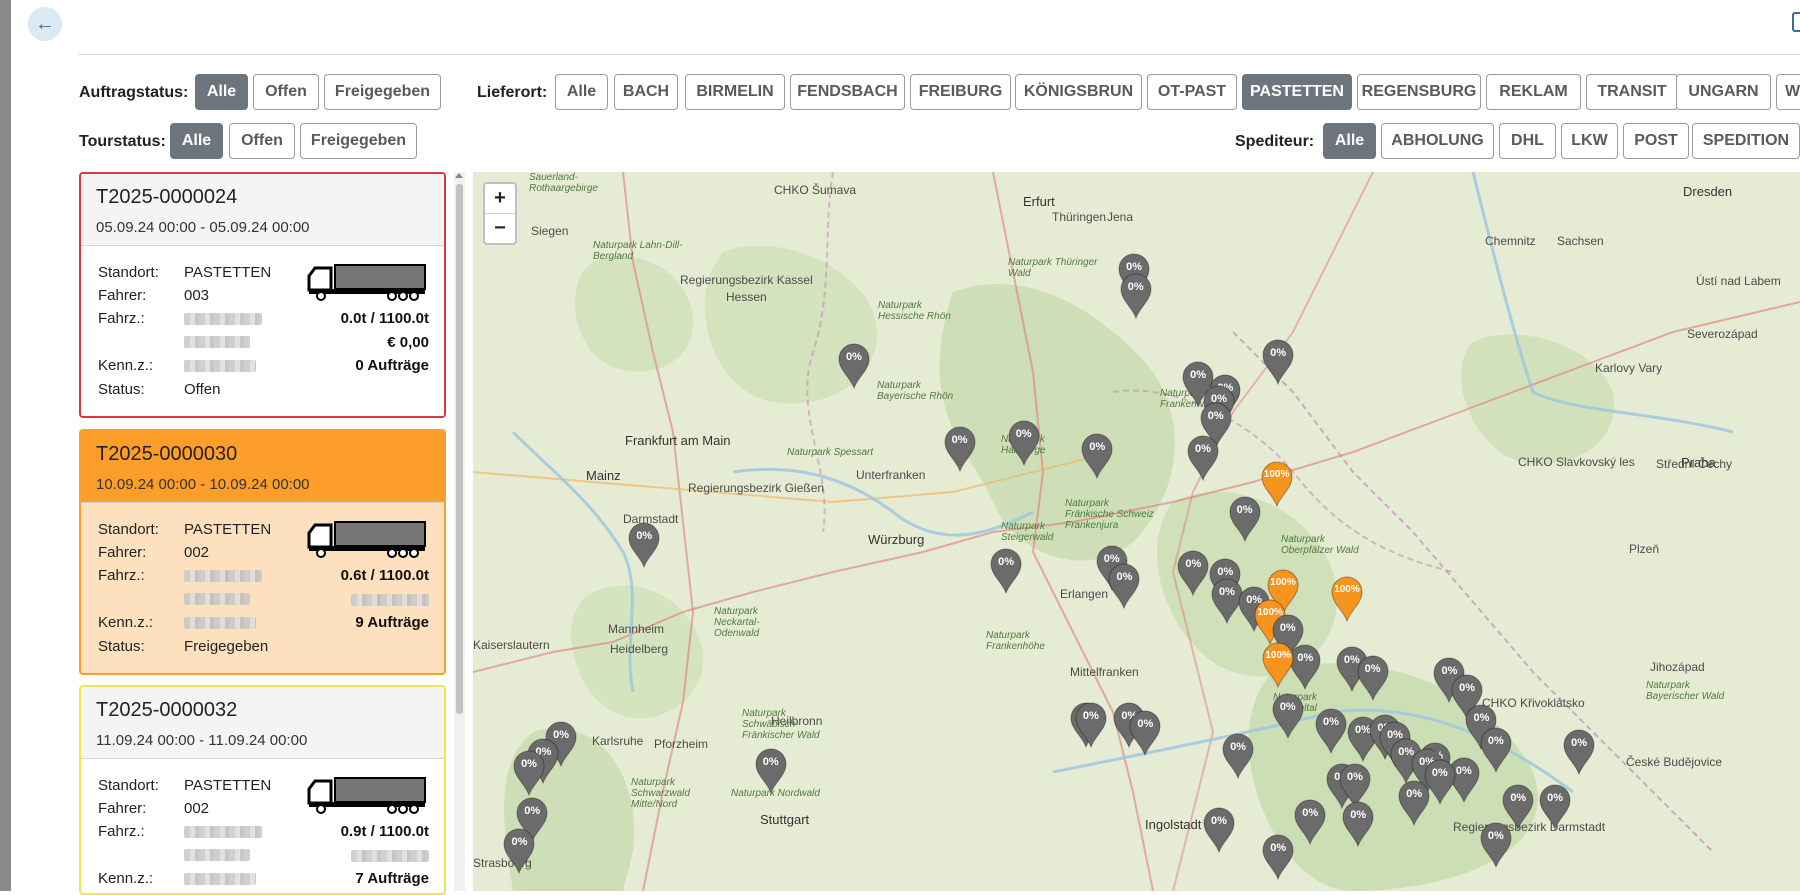  I want to click on back-arrow-icon: ←, so click(45, 24).